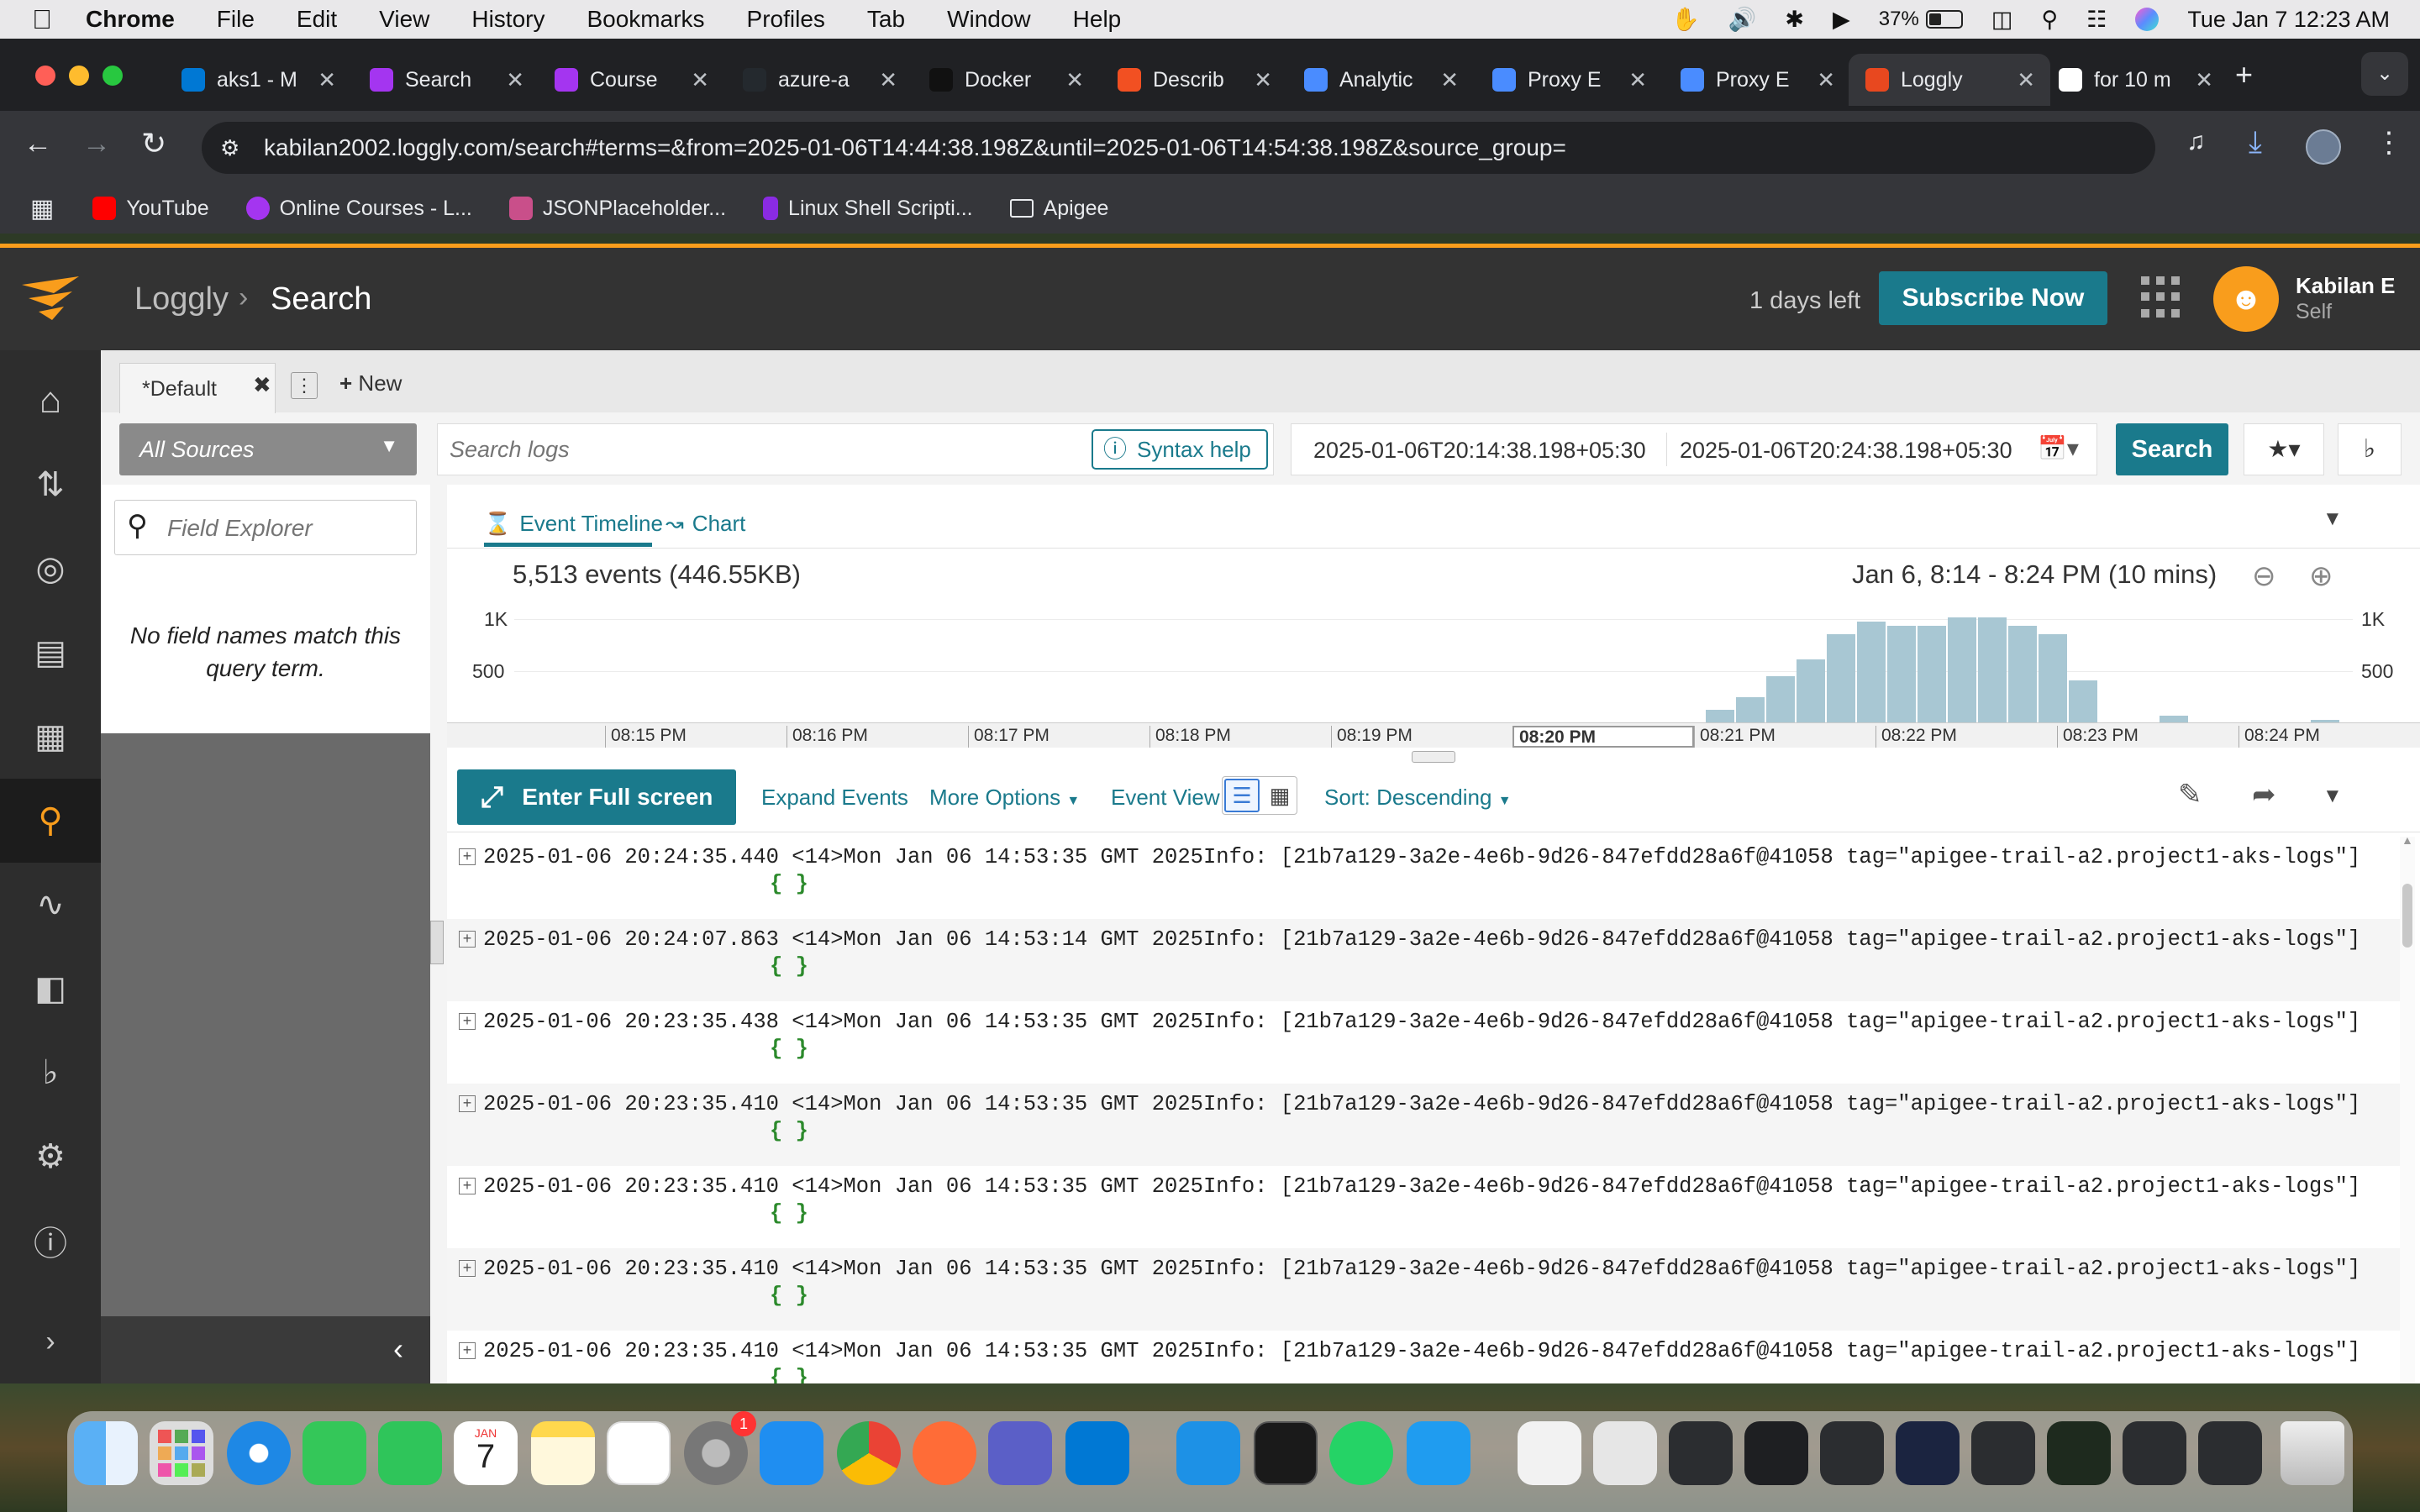  Describe the element at coordinates (720, 1448) in the screenshot. I see `system-settings-icon: 1` at that location.